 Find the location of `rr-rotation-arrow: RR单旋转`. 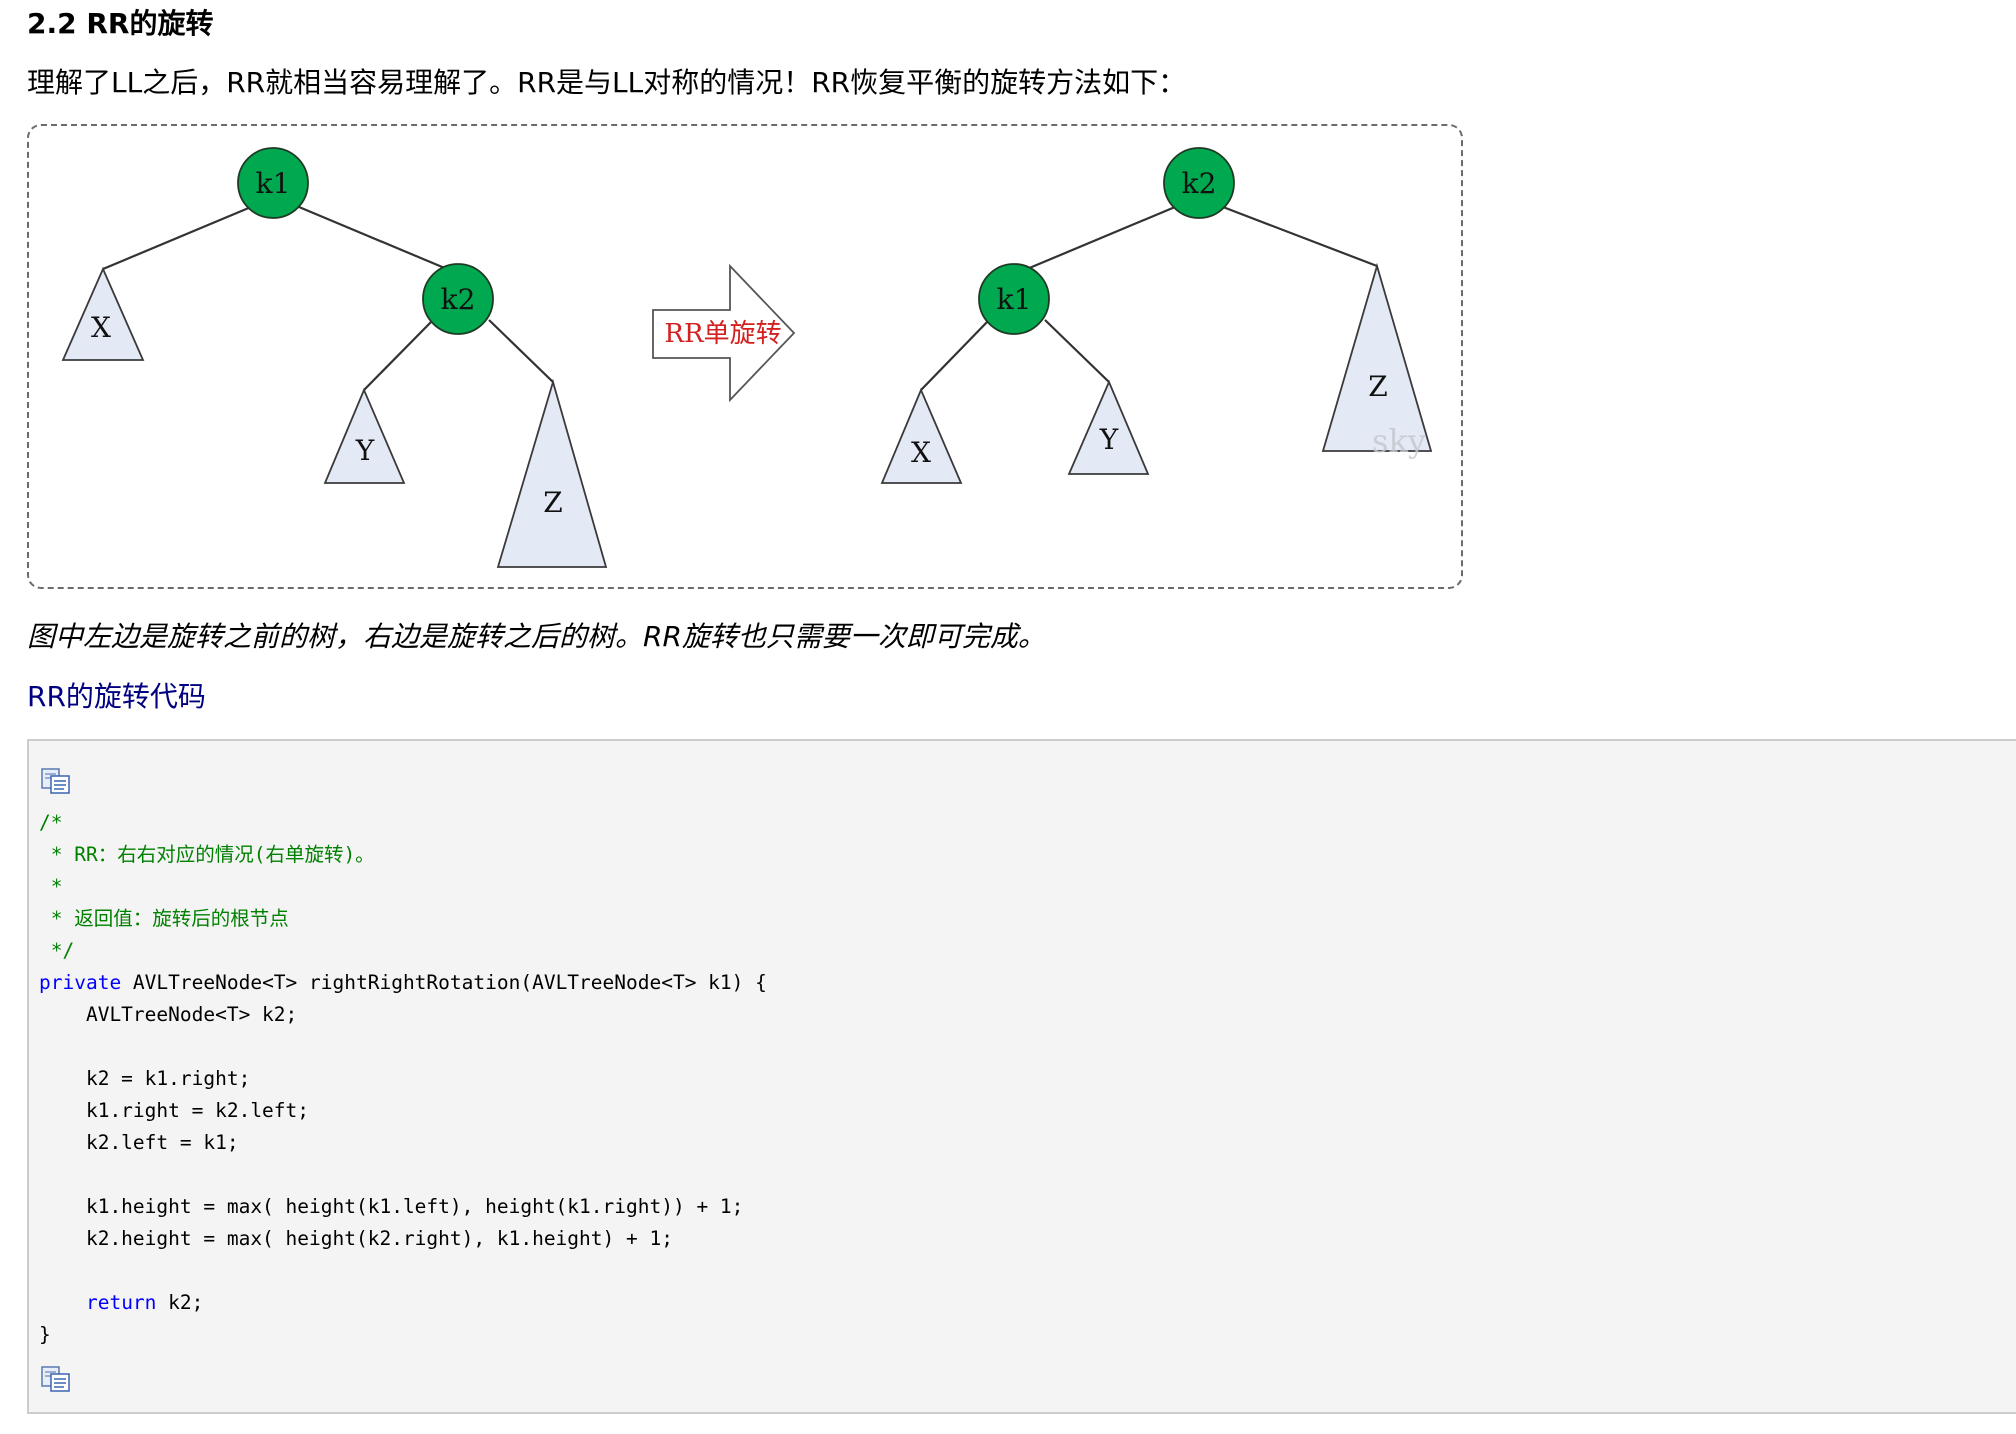

rr-rotation-arrow: RR单旋转 is located at coordinates (724, 333).